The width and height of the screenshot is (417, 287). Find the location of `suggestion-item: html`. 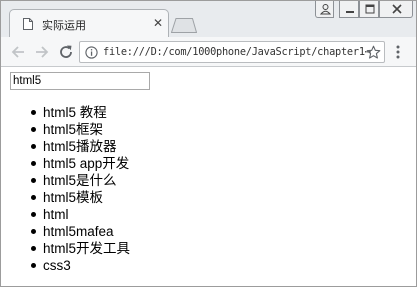

suggestion-item: html is located at coordinates (151, 214).